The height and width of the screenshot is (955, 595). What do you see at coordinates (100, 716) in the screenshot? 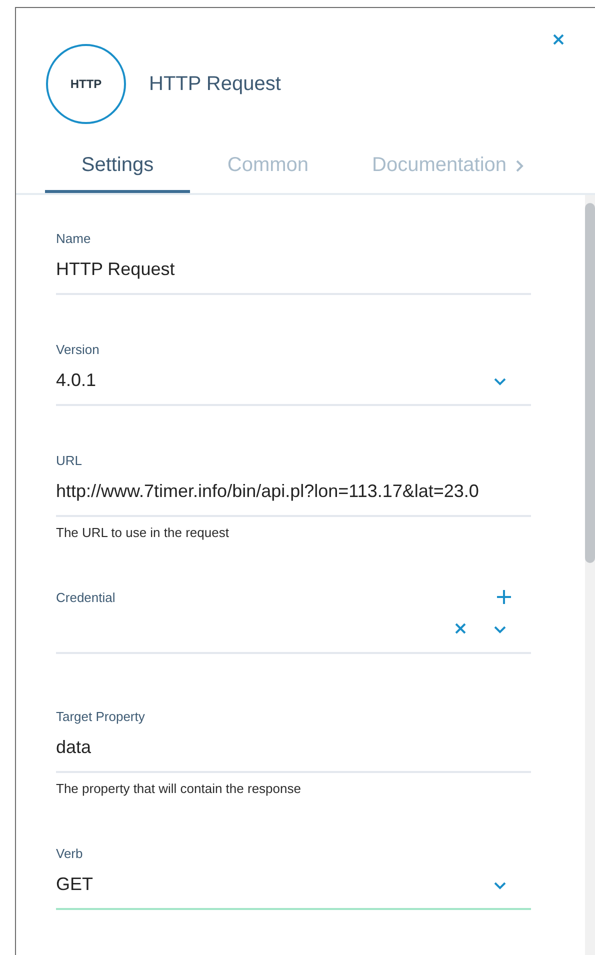
I see `field-label: Target Property` at bounding box center [100, 716].